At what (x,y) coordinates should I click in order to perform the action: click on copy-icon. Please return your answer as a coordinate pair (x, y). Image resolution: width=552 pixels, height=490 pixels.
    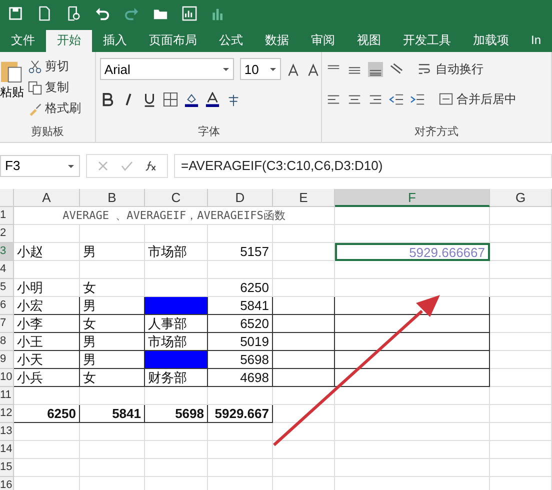
    Looking at the image, I should click on (35, 87).